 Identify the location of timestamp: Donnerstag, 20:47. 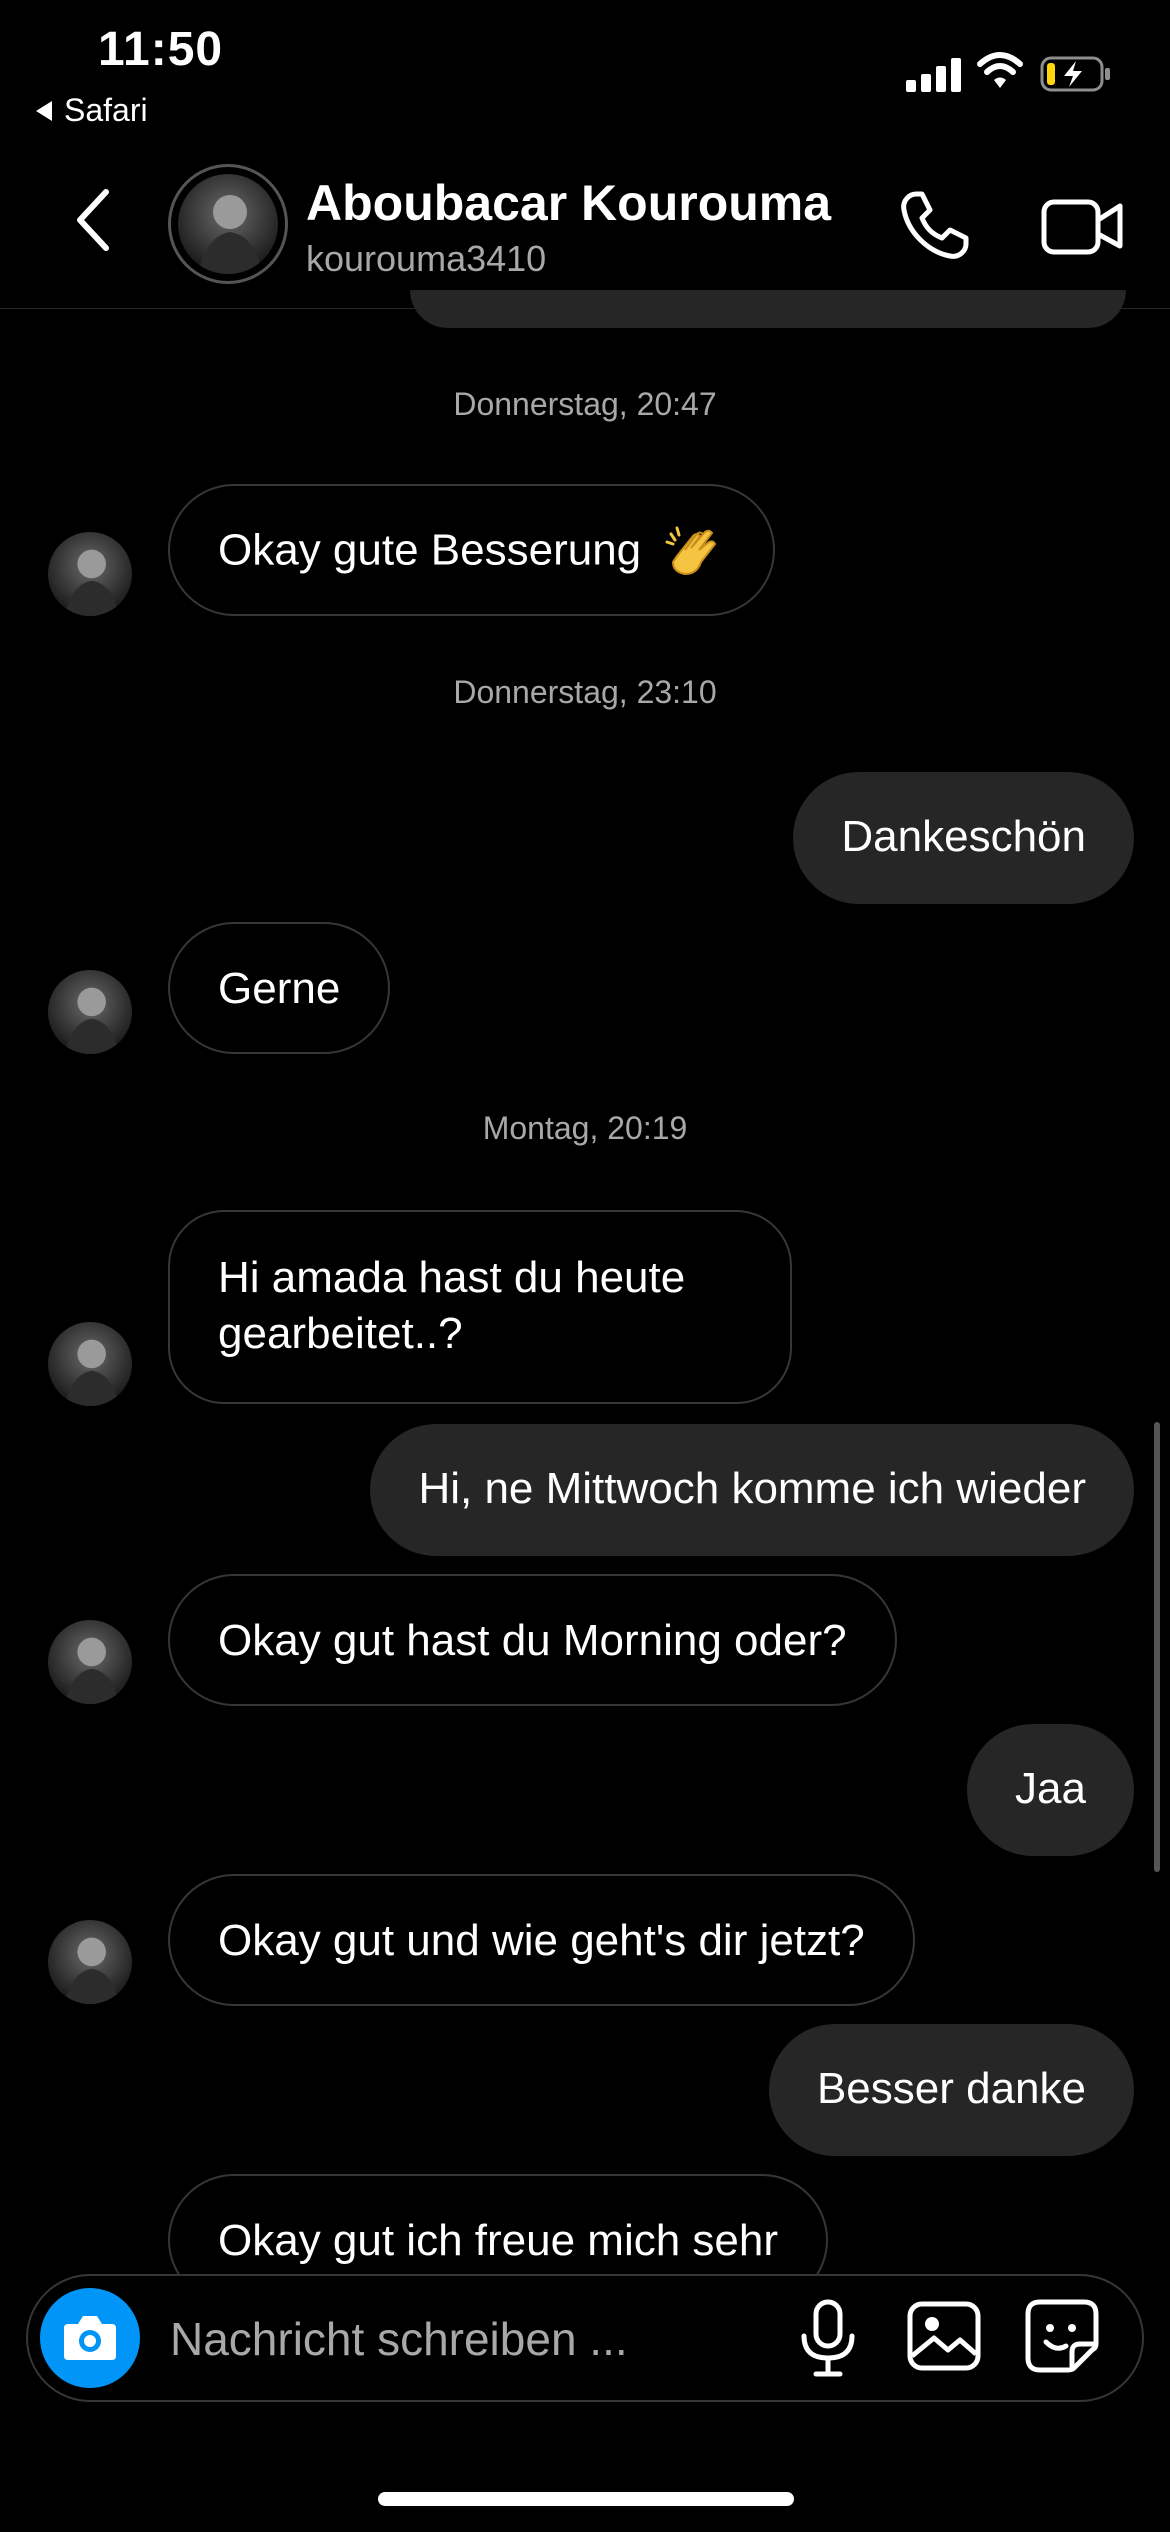
(585, 404).